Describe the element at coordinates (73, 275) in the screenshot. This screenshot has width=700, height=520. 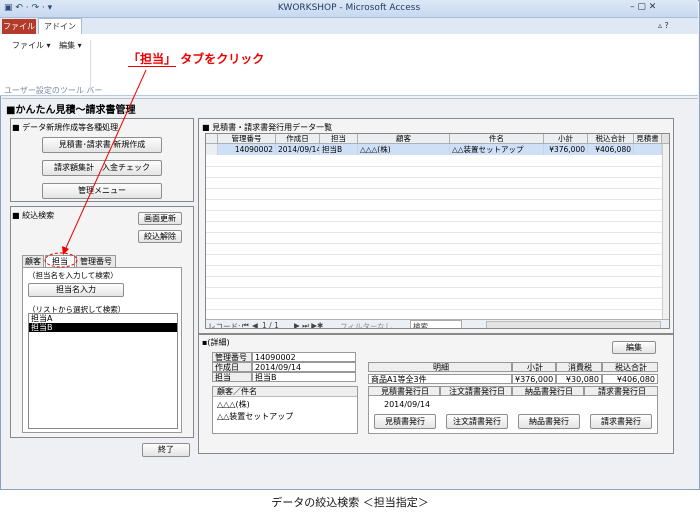
I see `input-hint: （担当名を入力して検索）` at that location.